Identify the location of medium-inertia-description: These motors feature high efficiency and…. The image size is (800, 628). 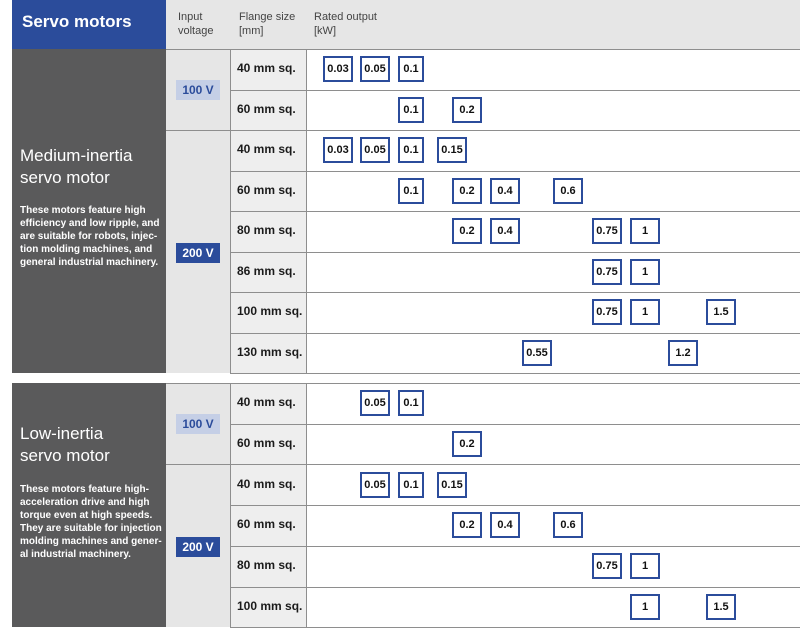
(90, 236).